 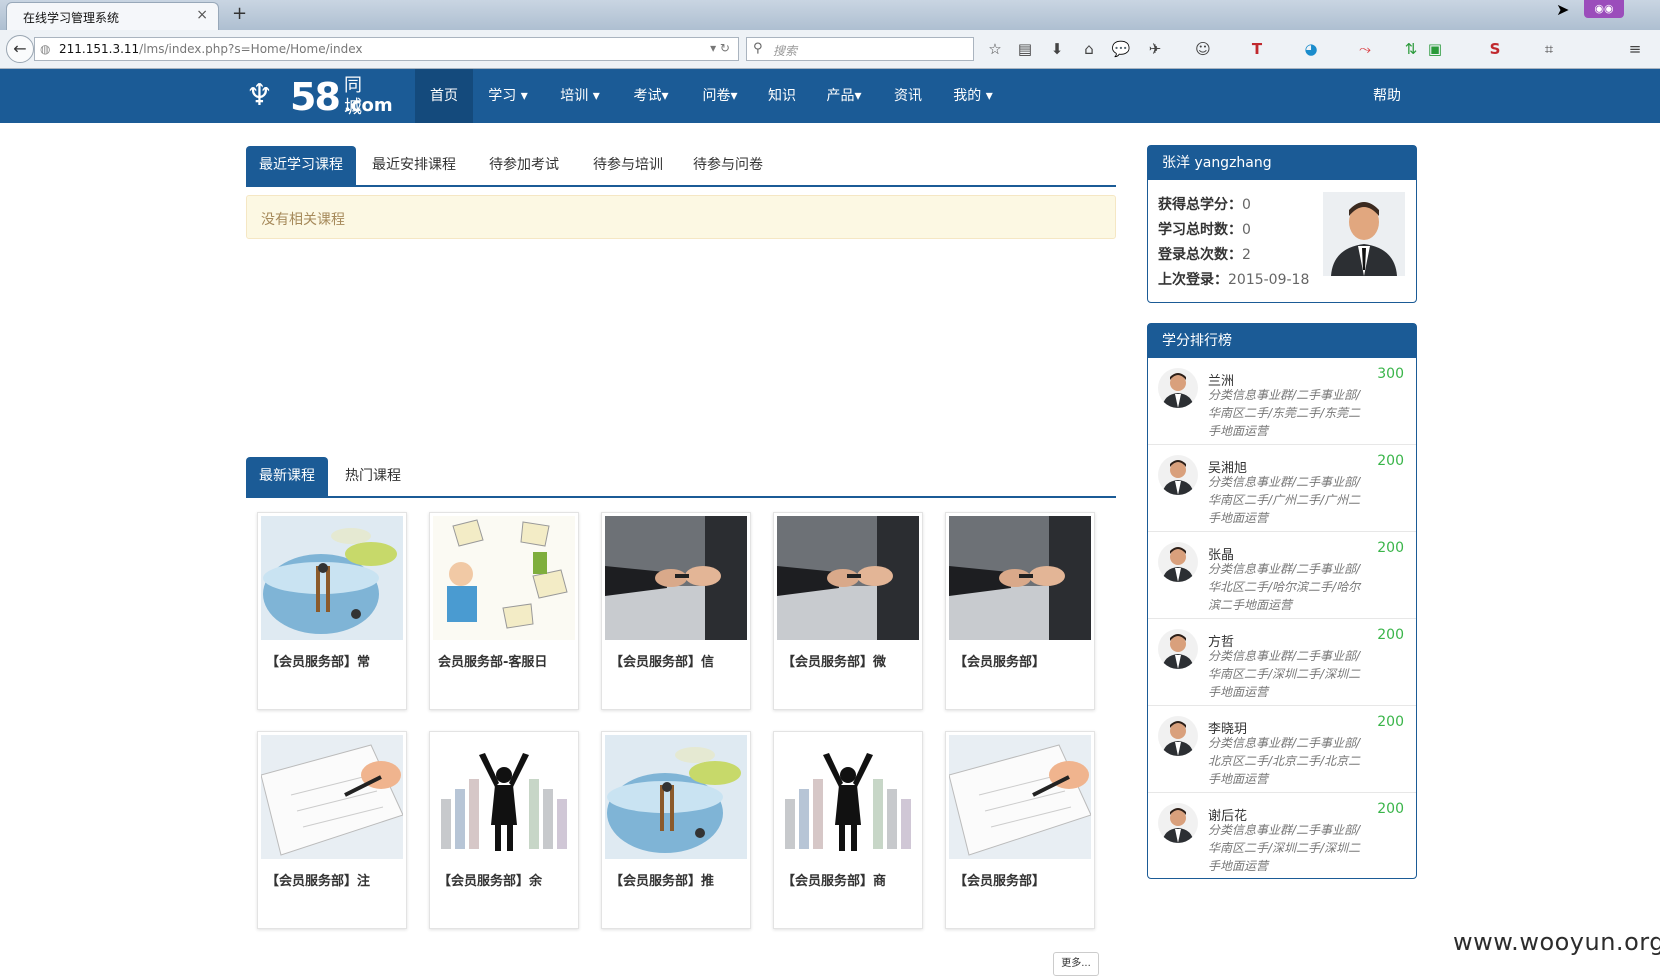 What do you see at coordinates (1549, 49) in the screenshot?
I see `crop-icon: ⌗` at bounding box center [1549, 49].